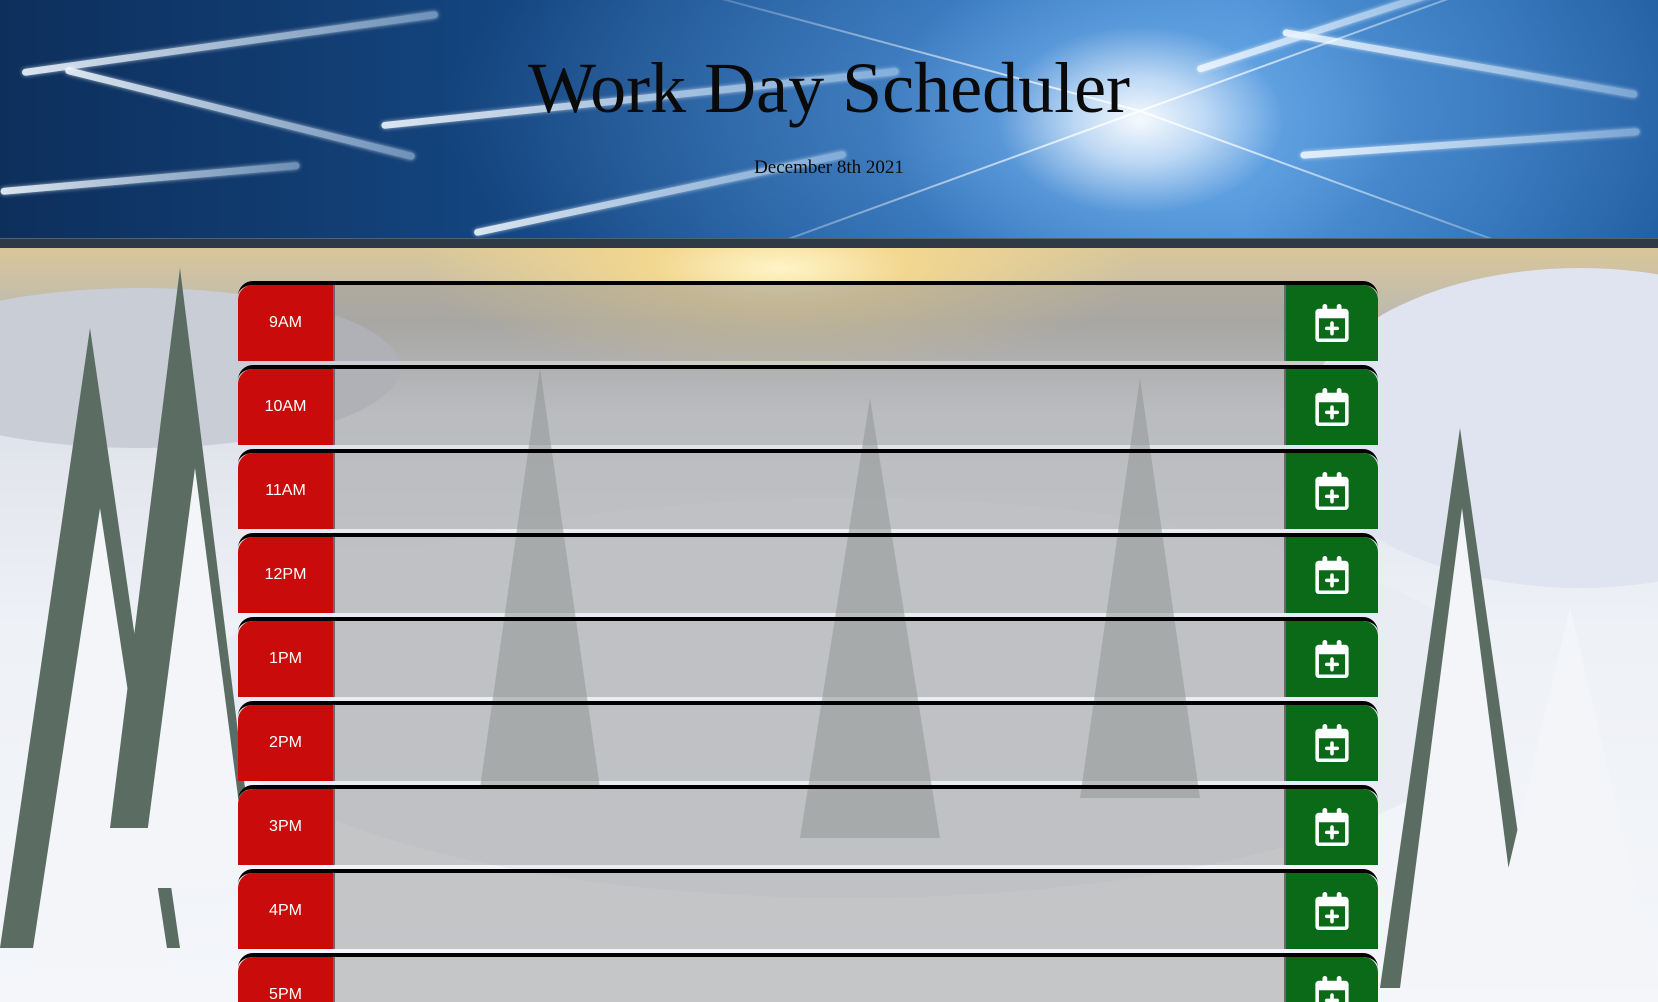 The width and height of the screenshot is (1658, 1002). What do you see at coordinates (285, 743) in the screenshot?
I see `hour-label: 2PM` at bounding box center [285, 743].